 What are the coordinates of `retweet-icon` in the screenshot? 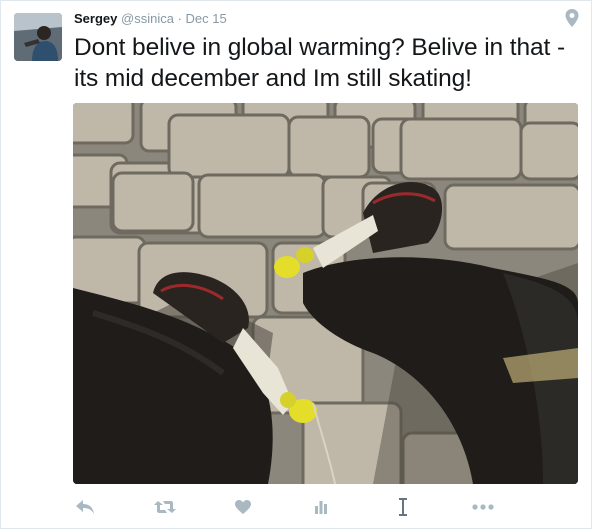 It's located at (165, 507).